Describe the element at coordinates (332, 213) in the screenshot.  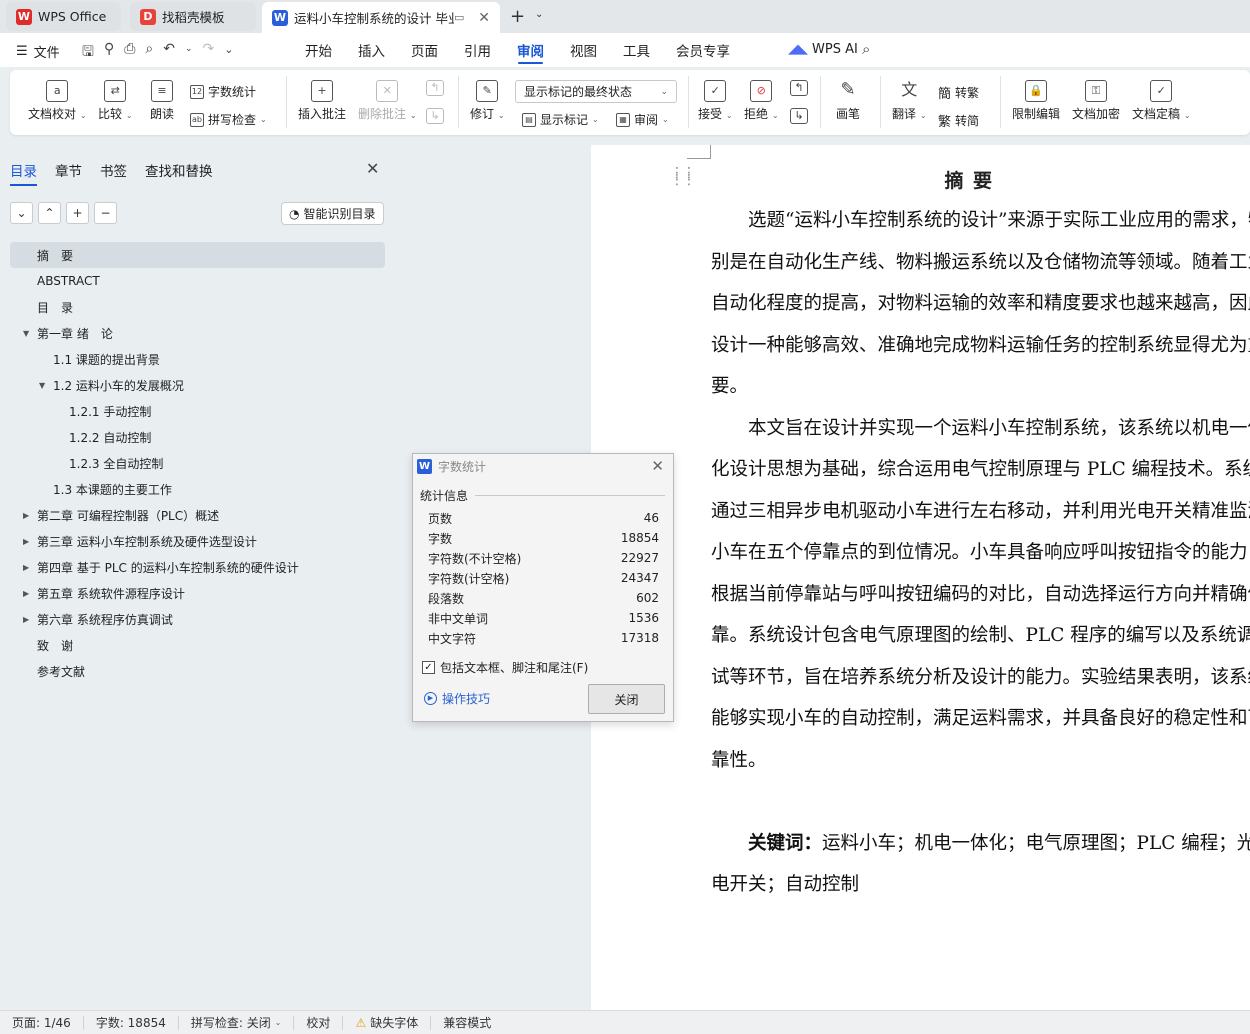
I see `smart-toc-button: ◔ 智能识别目录` at that location.